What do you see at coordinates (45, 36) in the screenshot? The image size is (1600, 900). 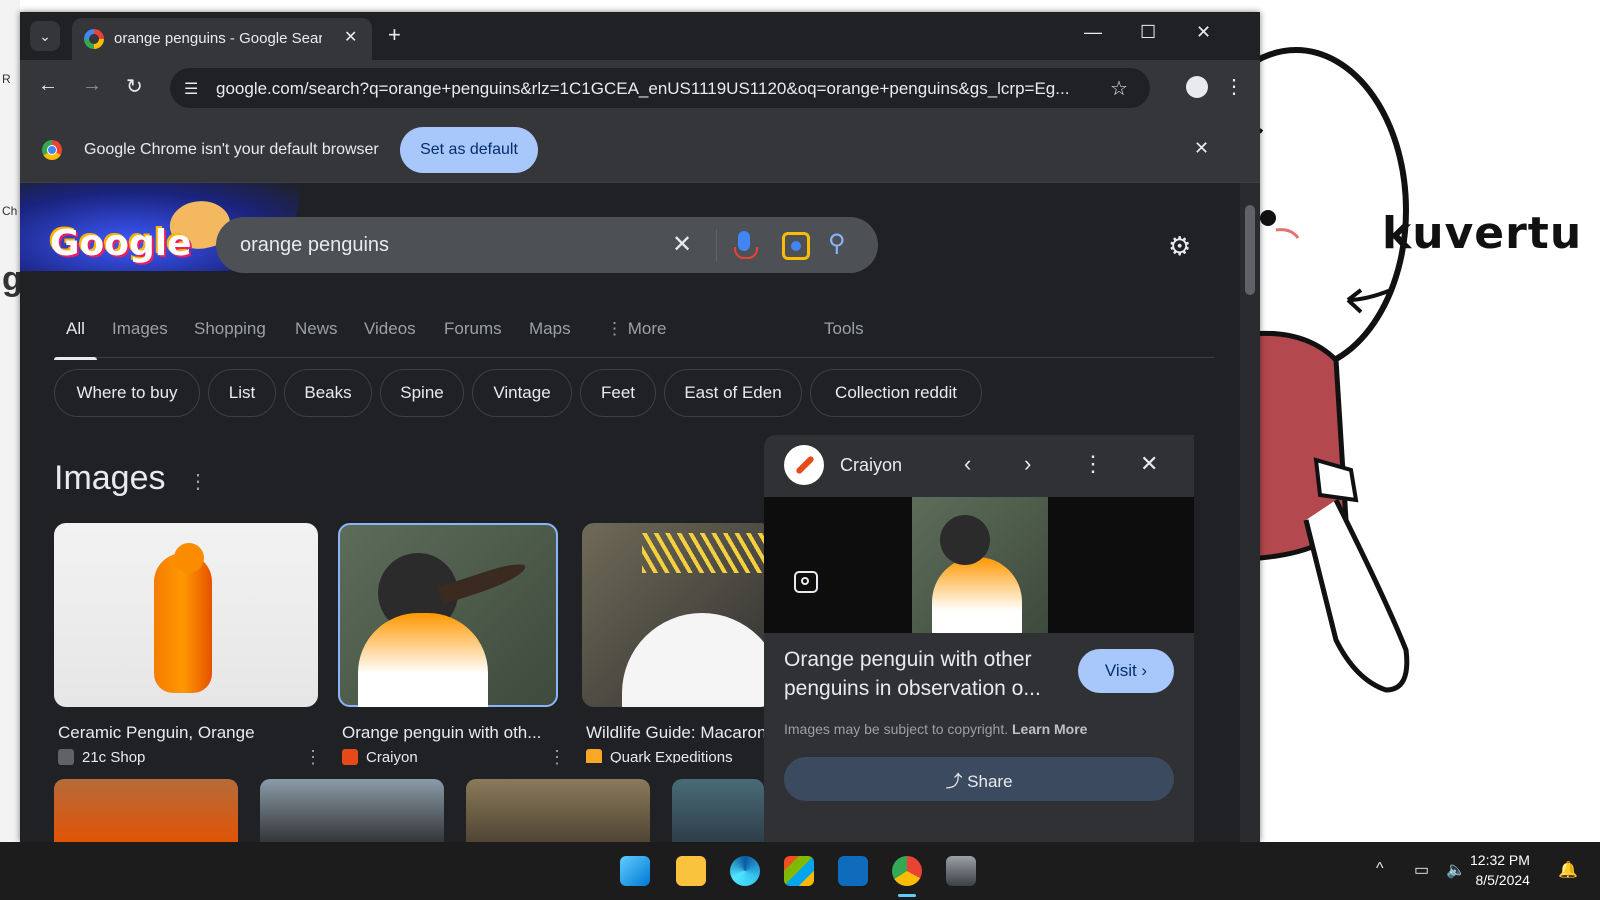 I see `tab-search-button: ⌄` at bounding box center [45, 36].